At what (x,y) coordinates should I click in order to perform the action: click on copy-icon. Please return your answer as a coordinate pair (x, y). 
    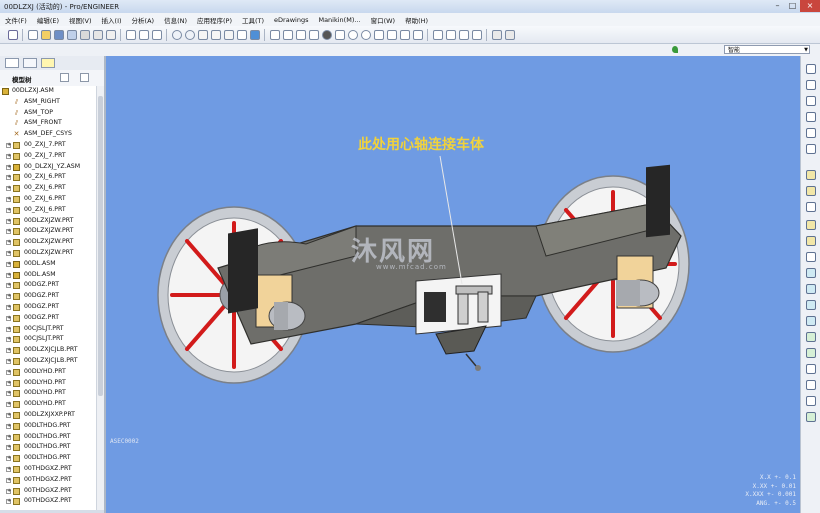
    Looking at the image, I should click on (215, 34).